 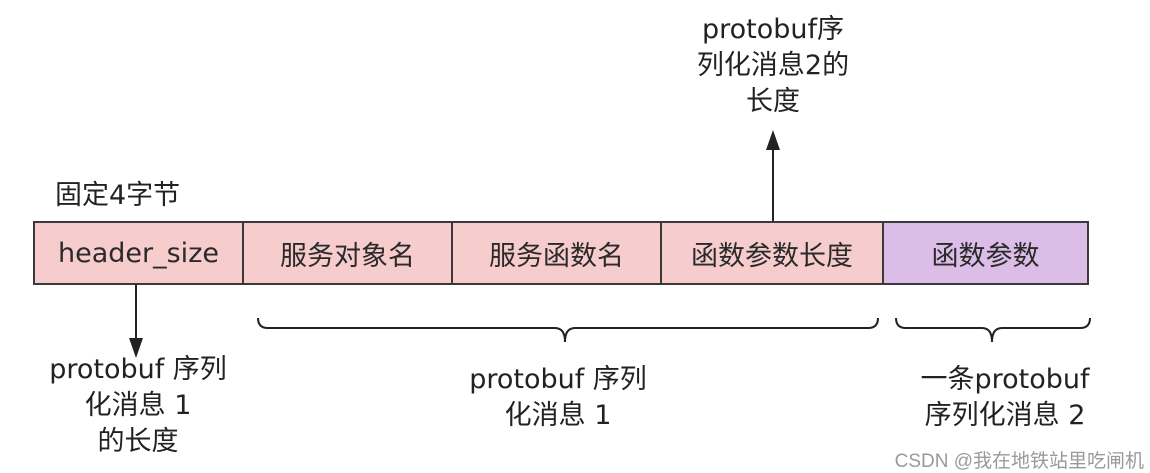 What do you see at coordinates (118, 195) in the screenshot?
I see `fixed-size-label: 固定4字节` at bounding box center [118, 195].